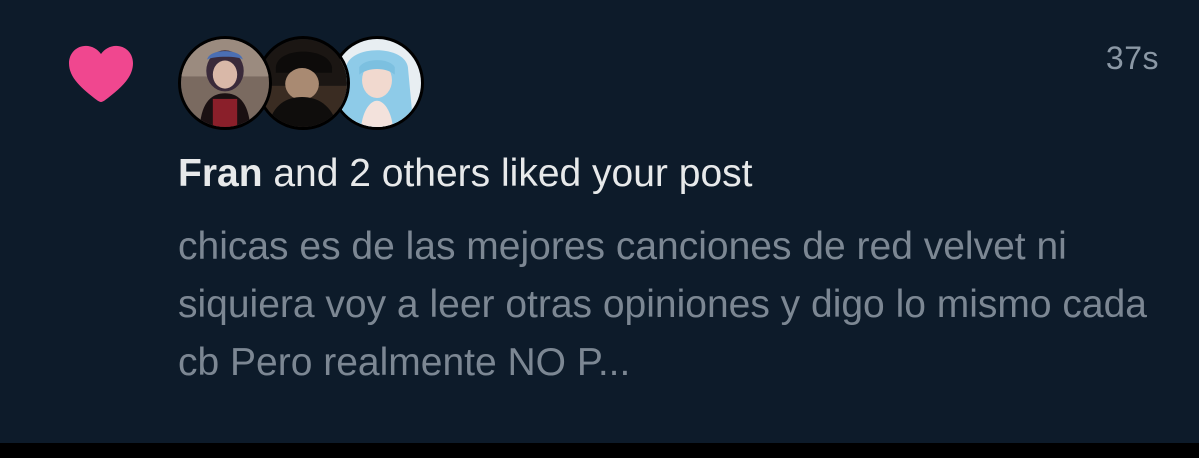 This screenshot has width=1199, height=458. I want to click on divider, so click(599, 450).